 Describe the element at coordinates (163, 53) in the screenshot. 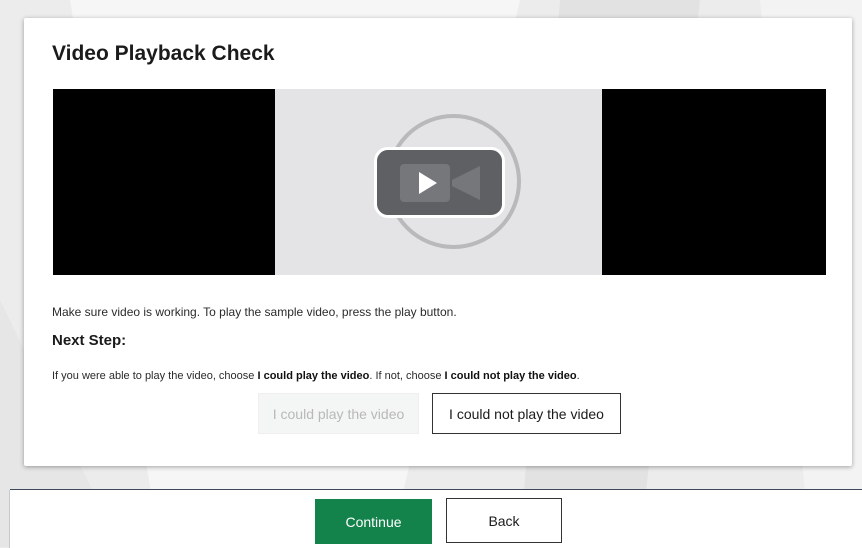

I see `page-title: Video Playback Check` at that location.